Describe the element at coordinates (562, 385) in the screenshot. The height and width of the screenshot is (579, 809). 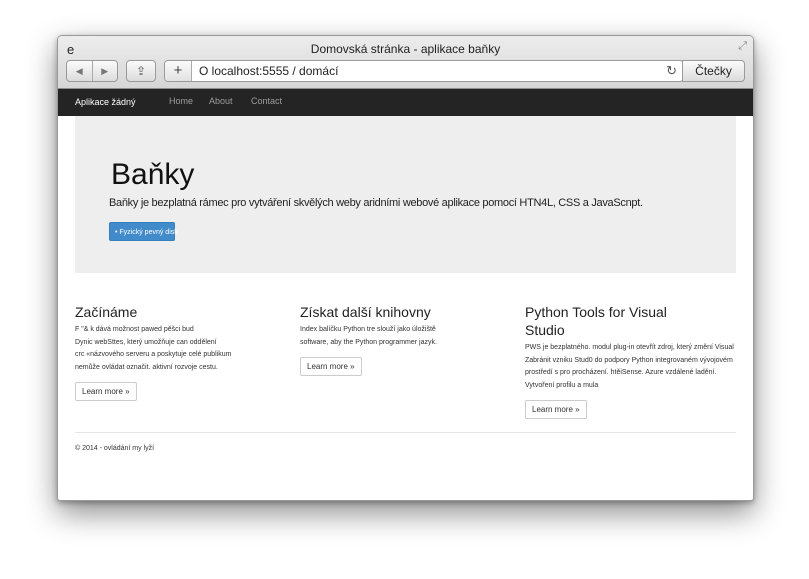
I see `column-text-line: Vytvoření profilu a mula` at that location.